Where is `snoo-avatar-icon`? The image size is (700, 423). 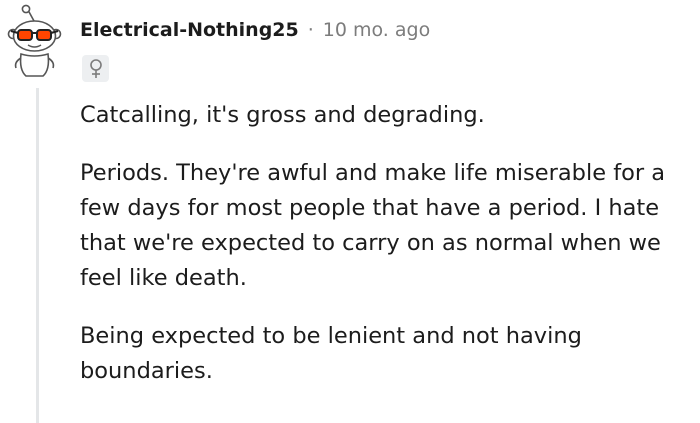 snoo-avatar-icon is located at coordinates (34, 40).